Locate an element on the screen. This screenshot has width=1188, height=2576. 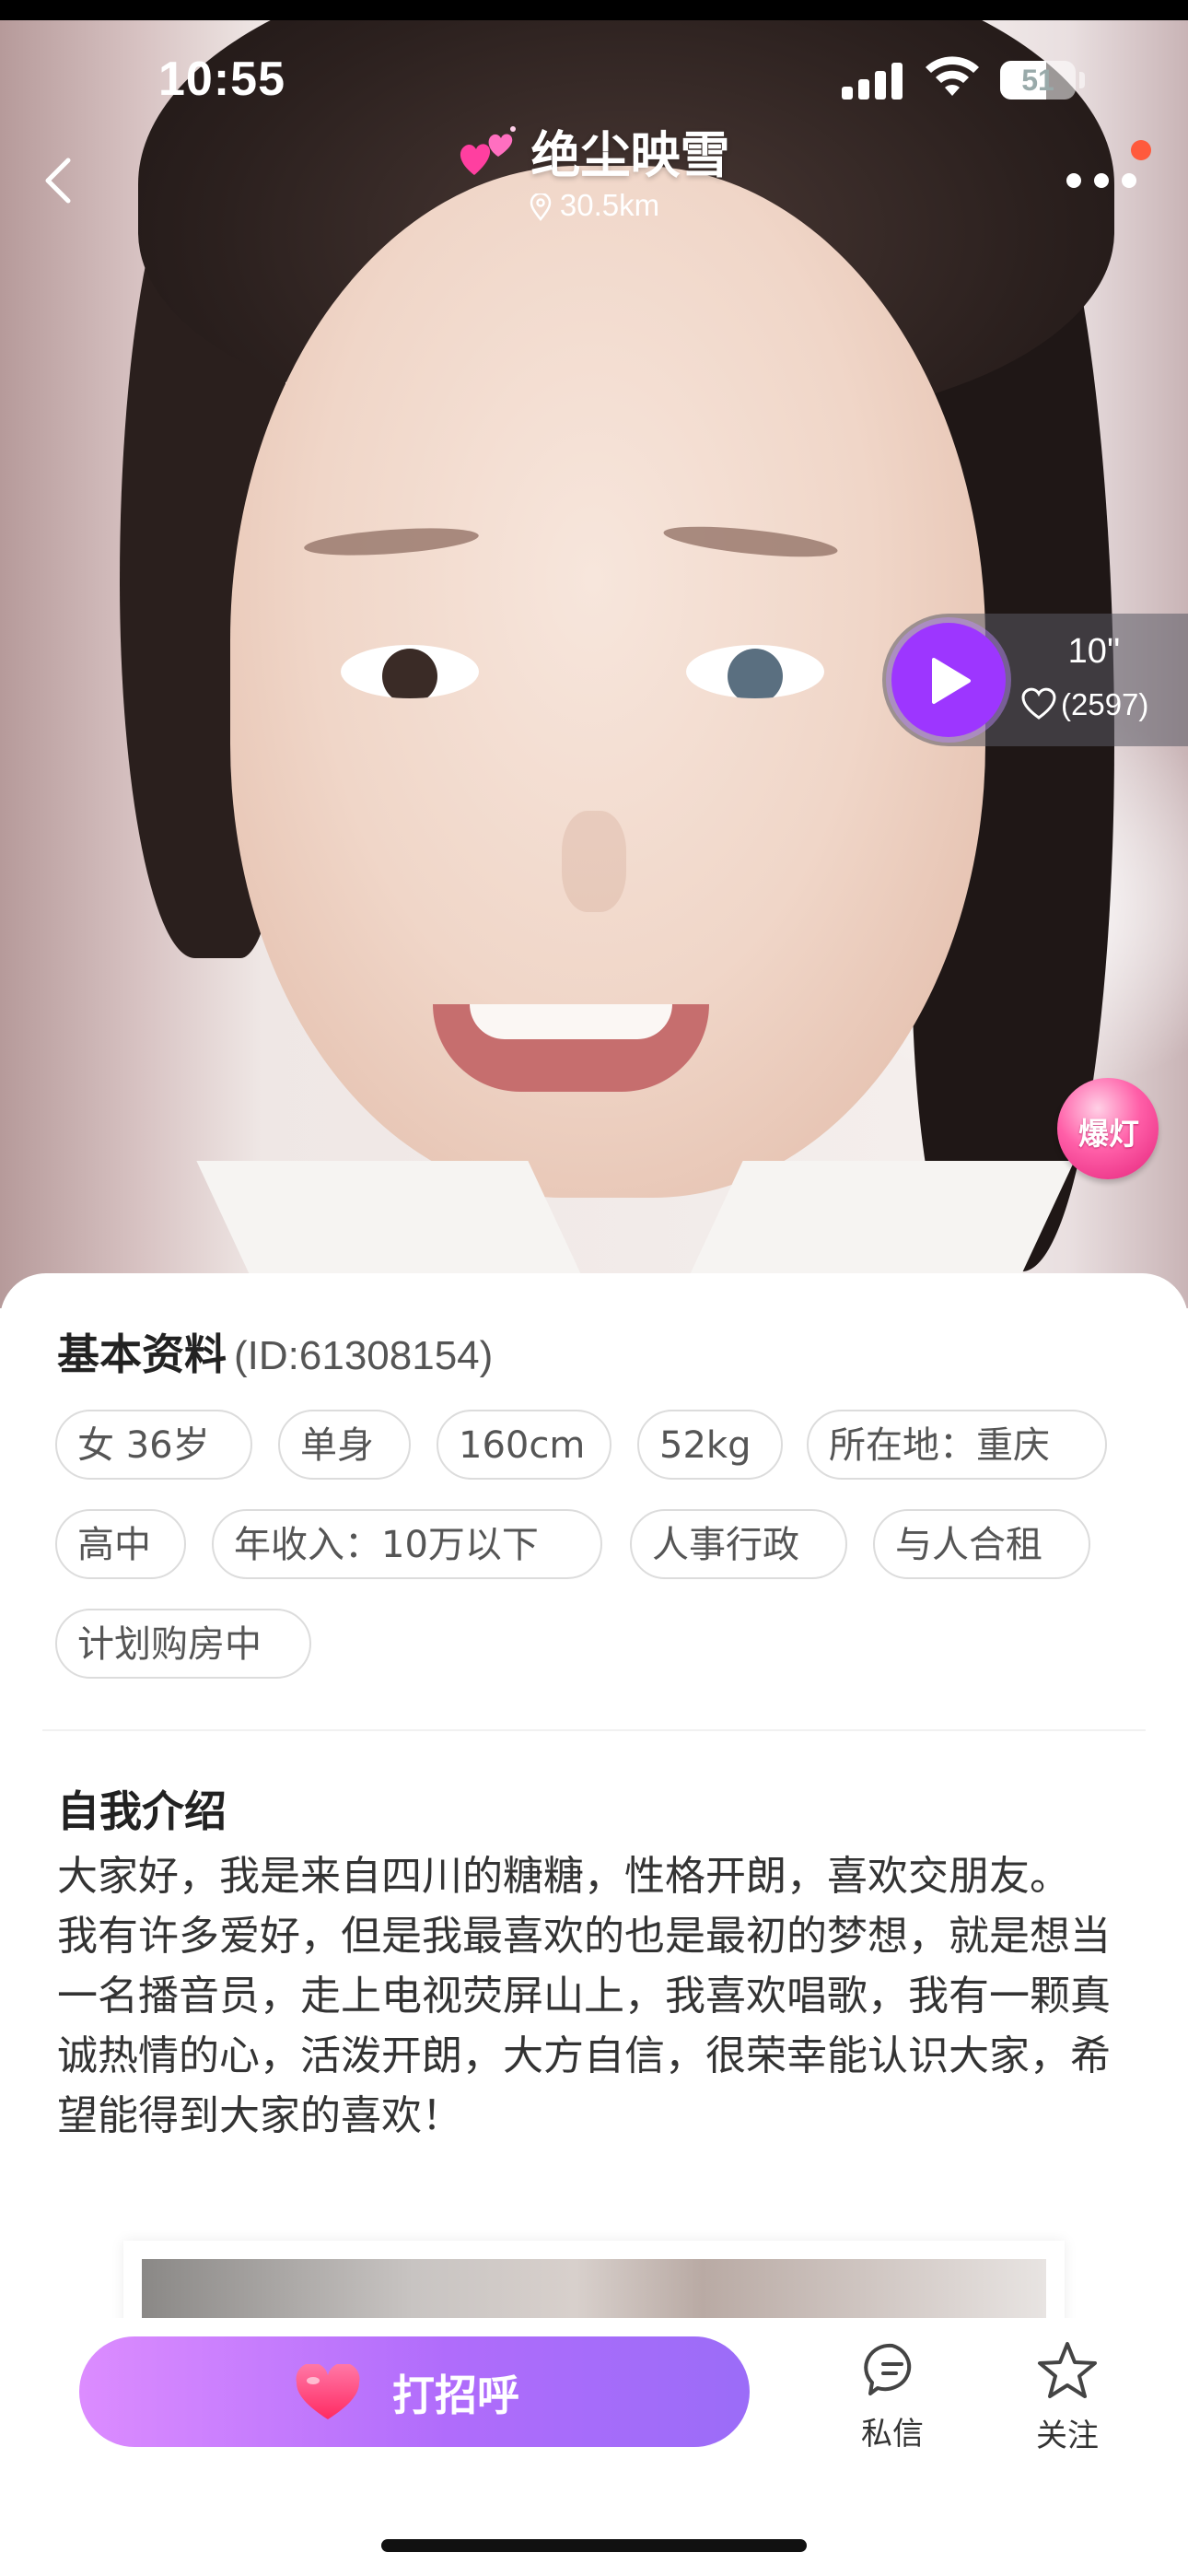
notification-dot is located at coordinates (1141, 150).